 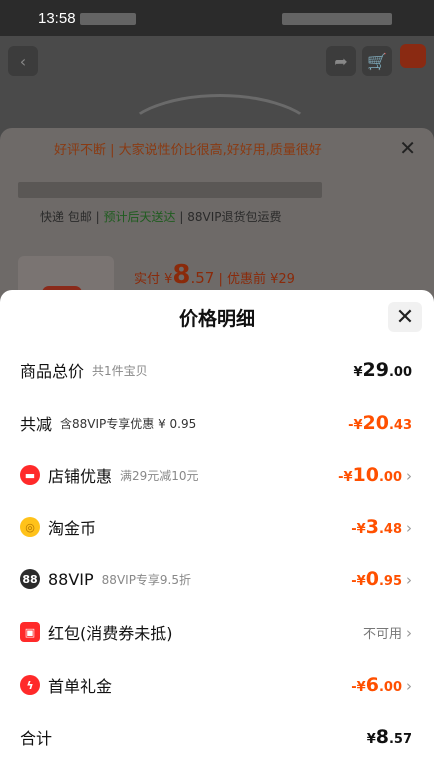 I want to click on close-icon: ✕, so click(x=405, y=317).